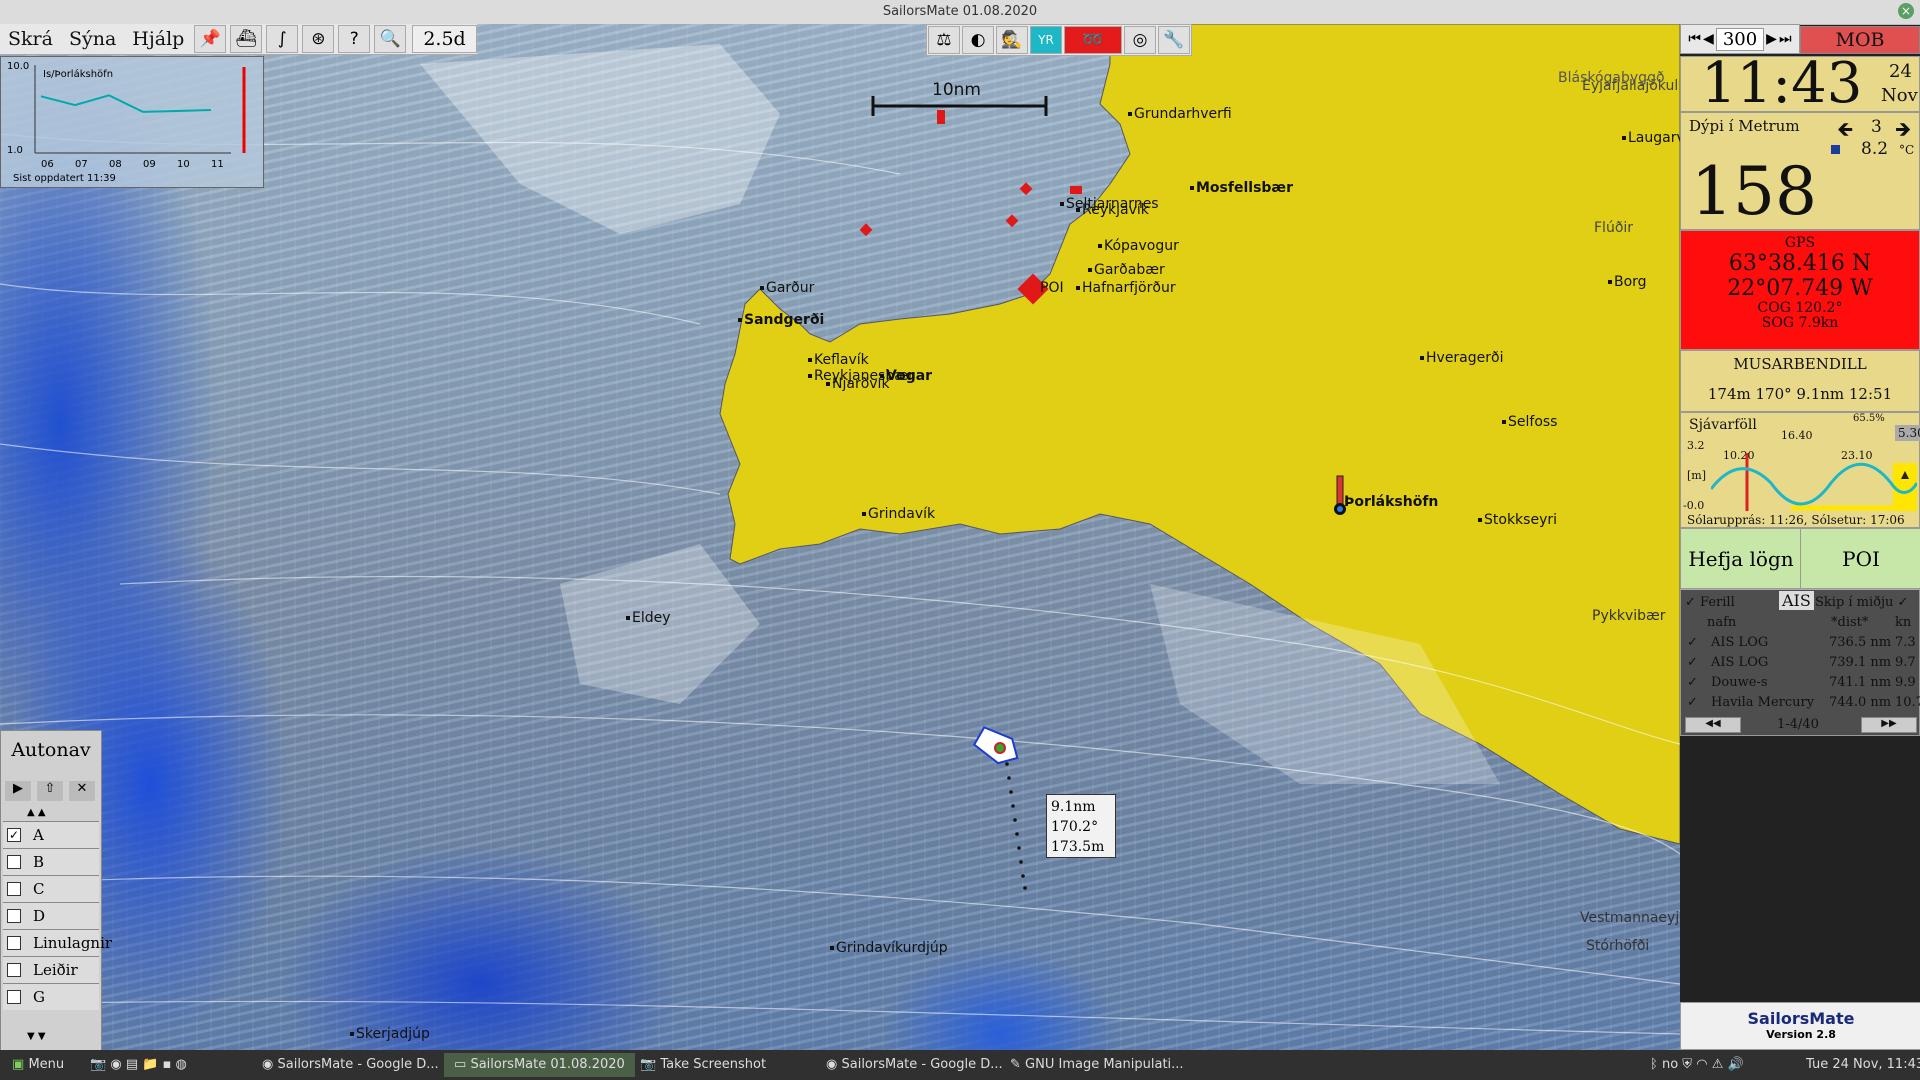 The image size is (1920, 1080). Describe the element at coordinates (149, 164) in the screenshot. I see `minichart-x-tick: 09` at that location.